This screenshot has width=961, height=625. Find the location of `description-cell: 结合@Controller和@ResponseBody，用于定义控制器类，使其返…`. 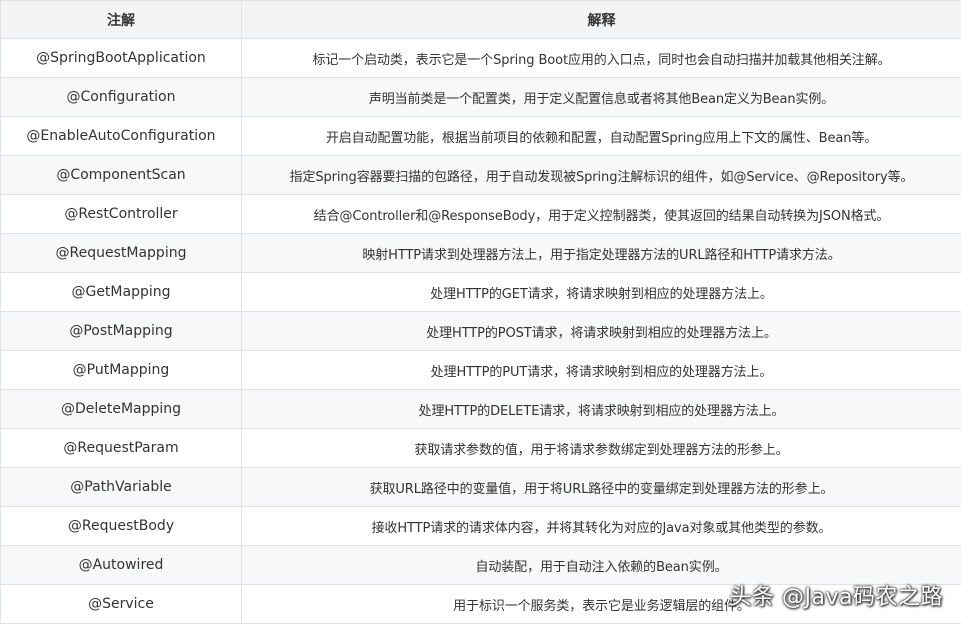

description-cell: 结合@Controller和@ResponseBody，用于定义控制器类，使其返… is located at coordinates (601, 214).